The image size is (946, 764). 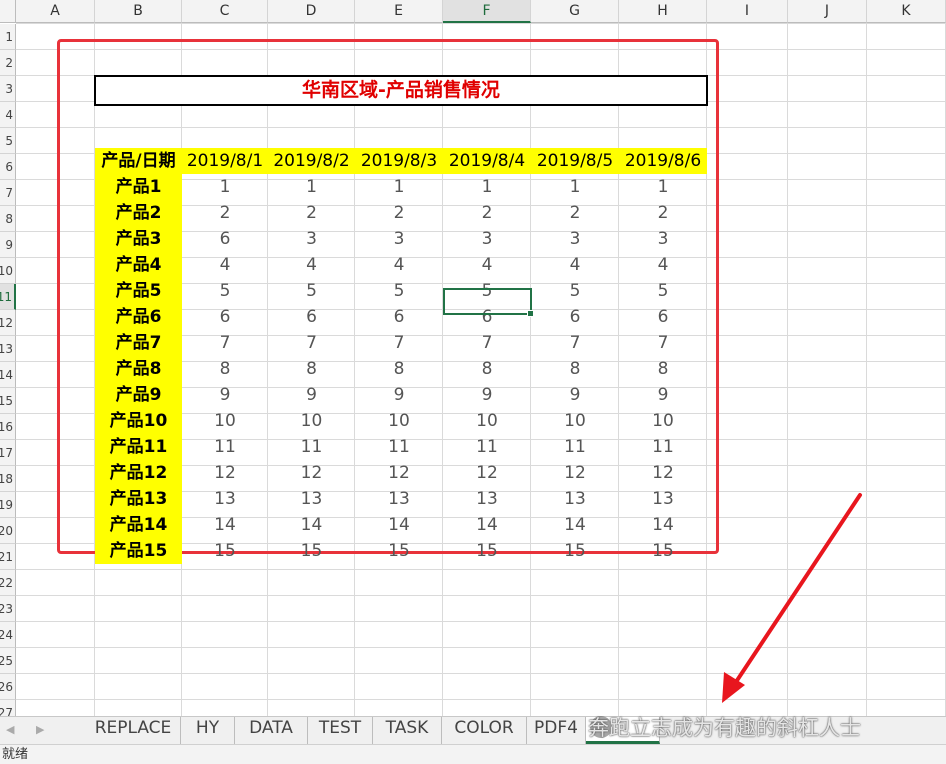 I want to click on column-header-d: D, so click(x=311, y=11).